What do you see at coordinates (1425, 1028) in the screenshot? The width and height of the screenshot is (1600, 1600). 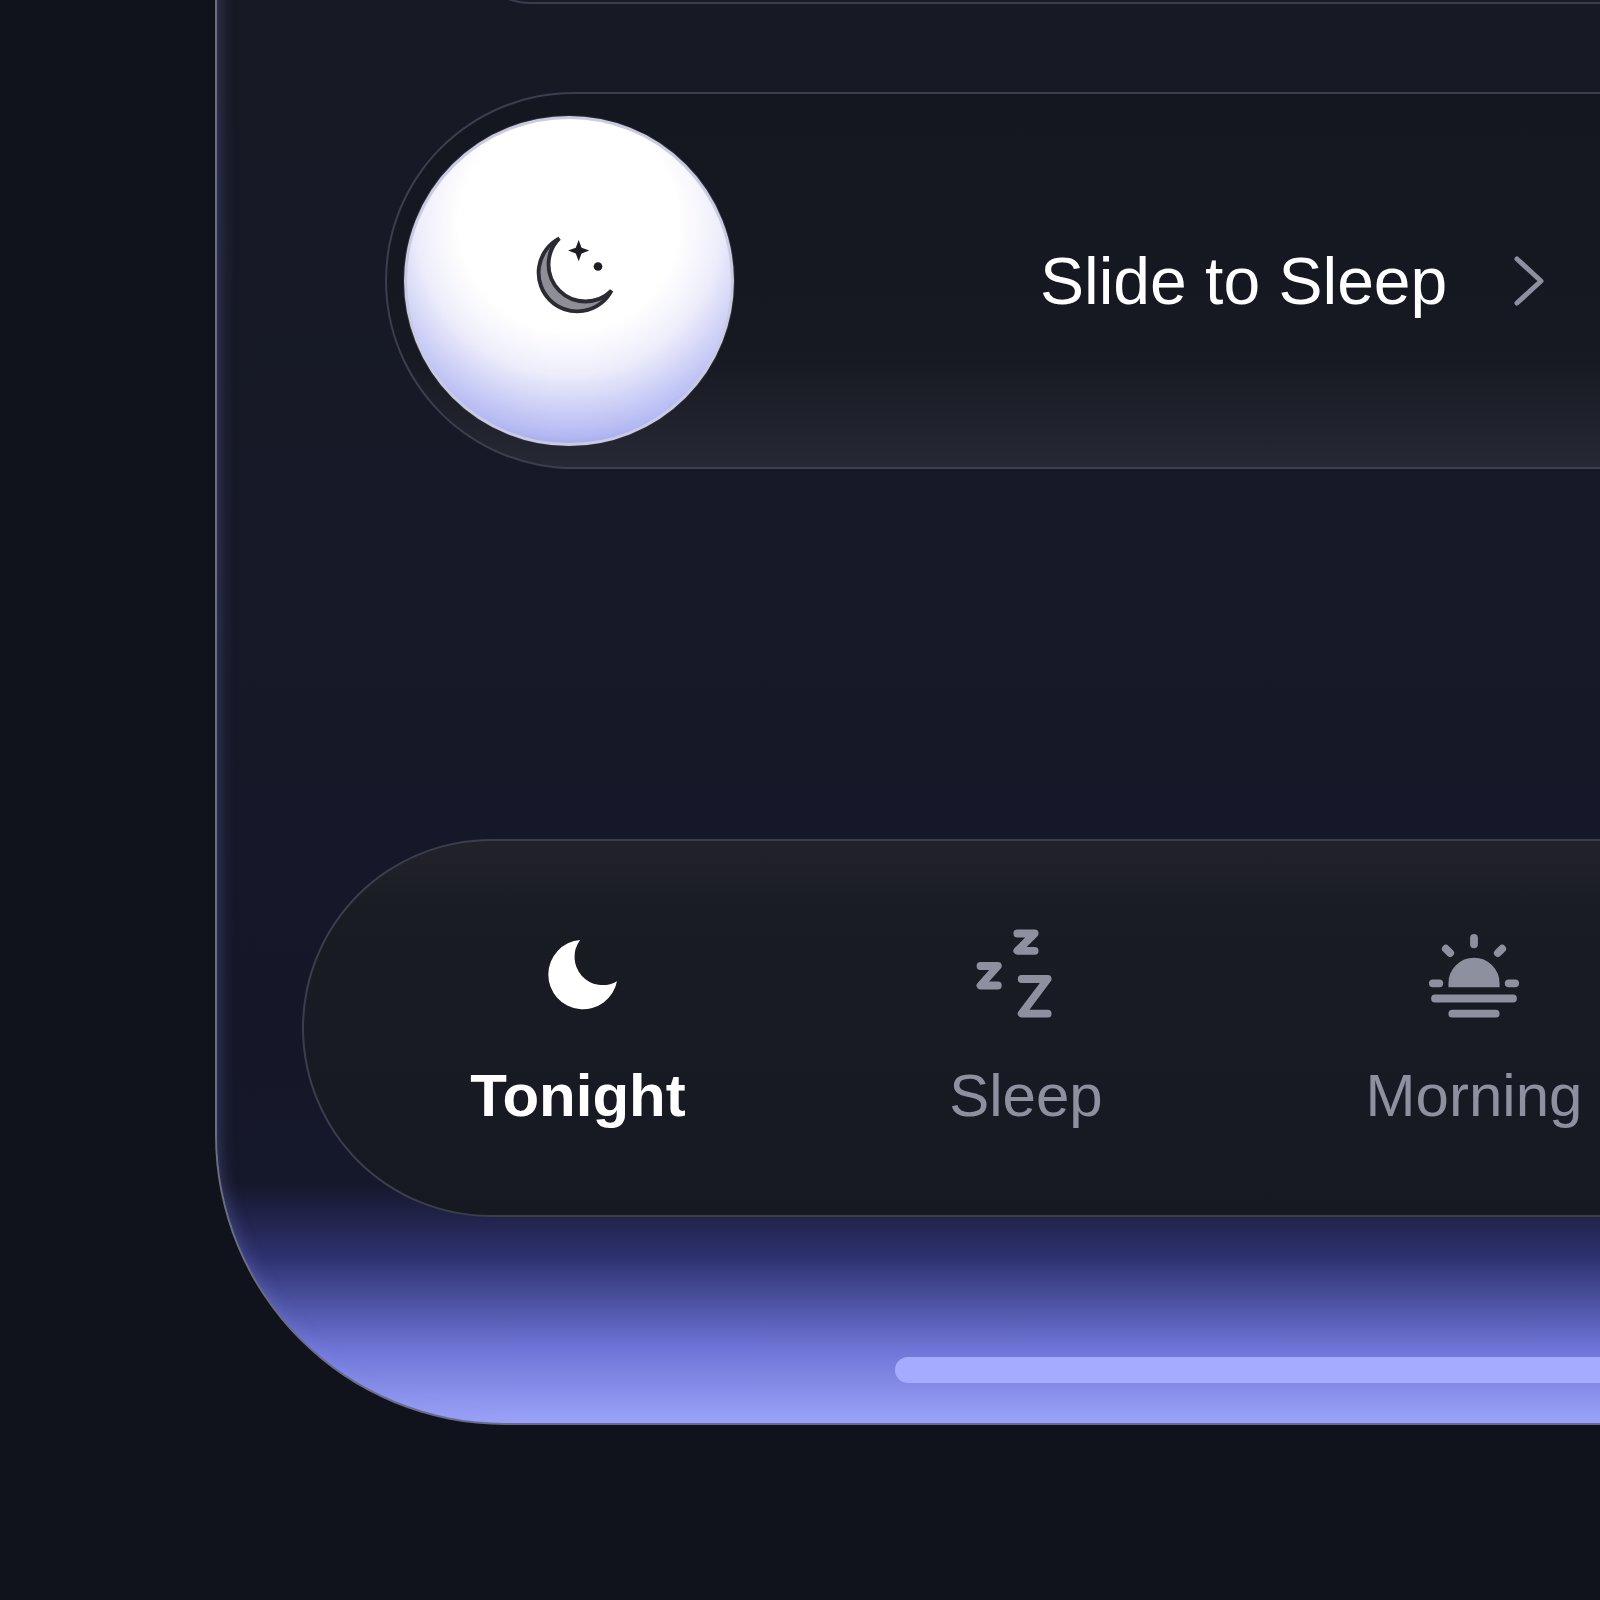 I see `tab: Morning` at bounding box center [1425, 1028].